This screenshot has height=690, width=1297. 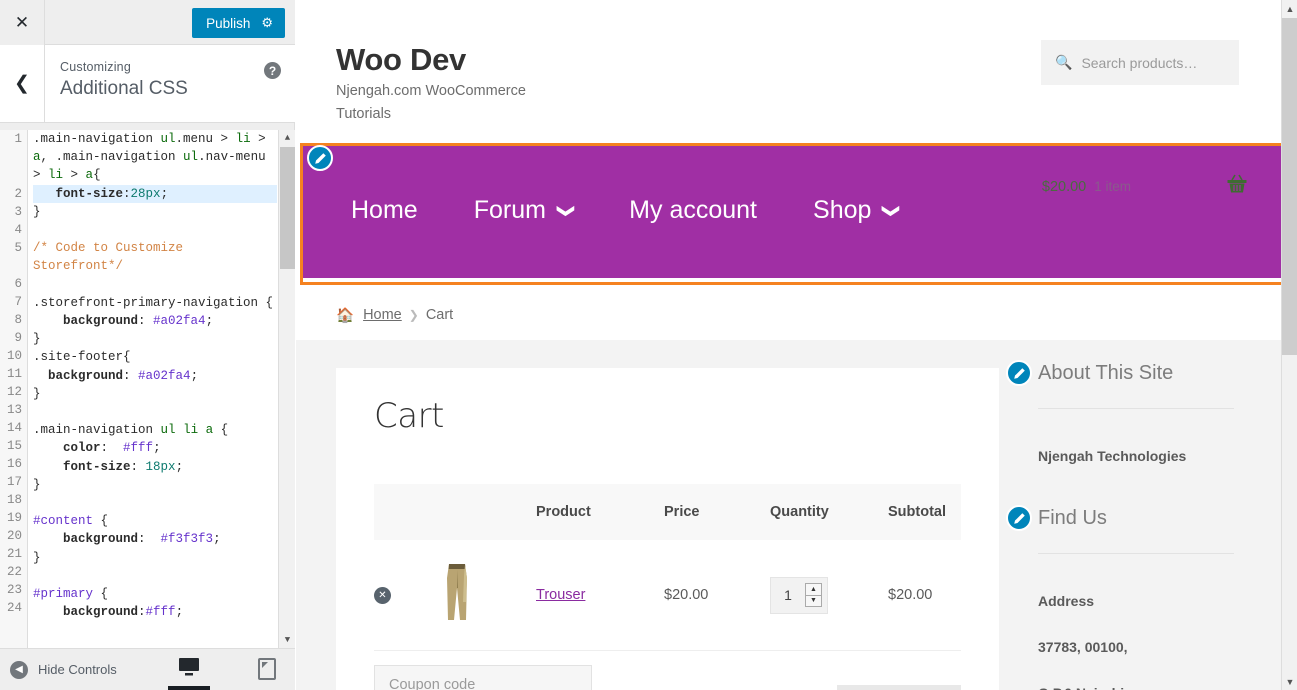 I want to click on line-number: 5, so click(x=18, y=248).